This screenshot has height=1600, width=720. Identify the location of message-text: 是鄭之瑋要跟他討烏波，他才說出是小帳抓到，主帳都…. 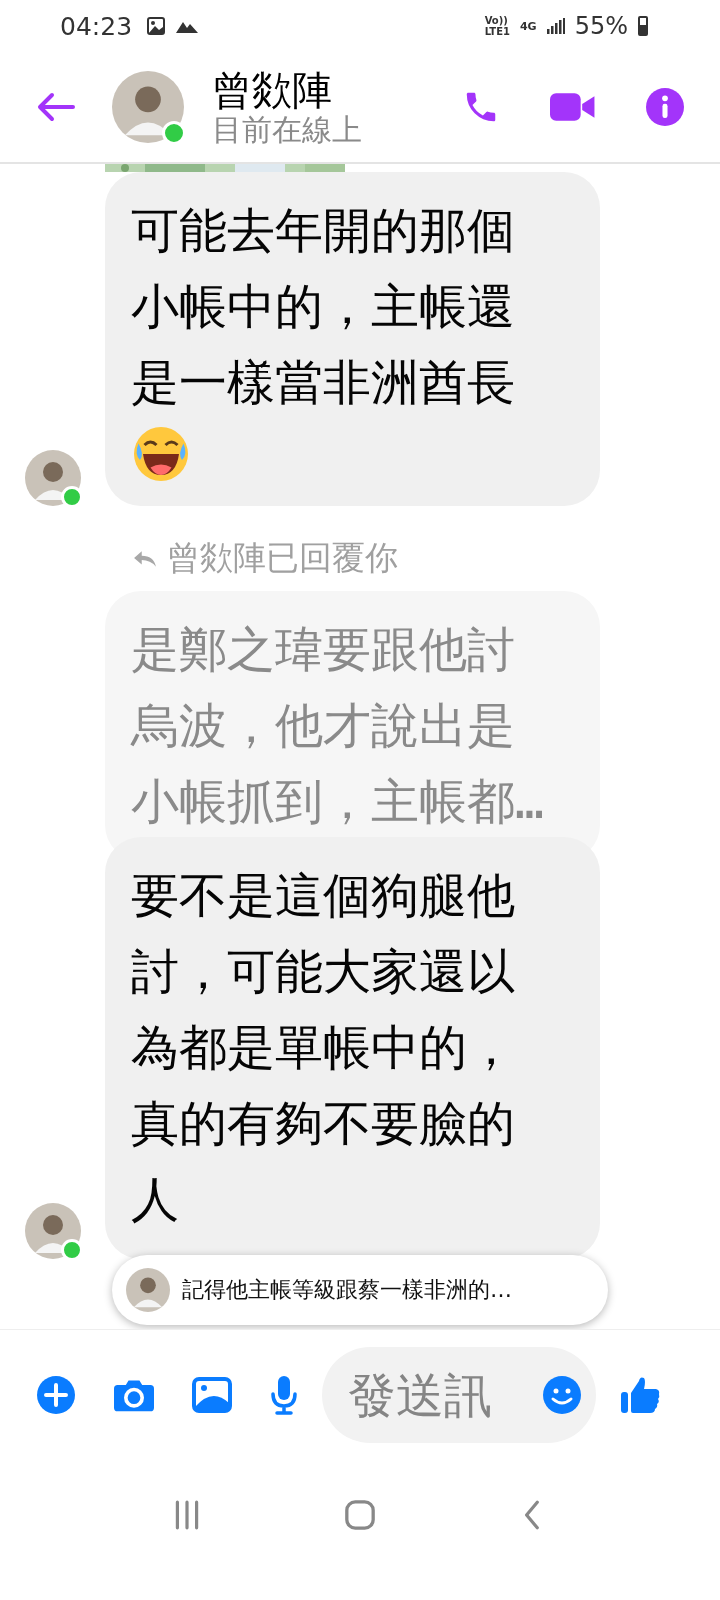
(338, 725).